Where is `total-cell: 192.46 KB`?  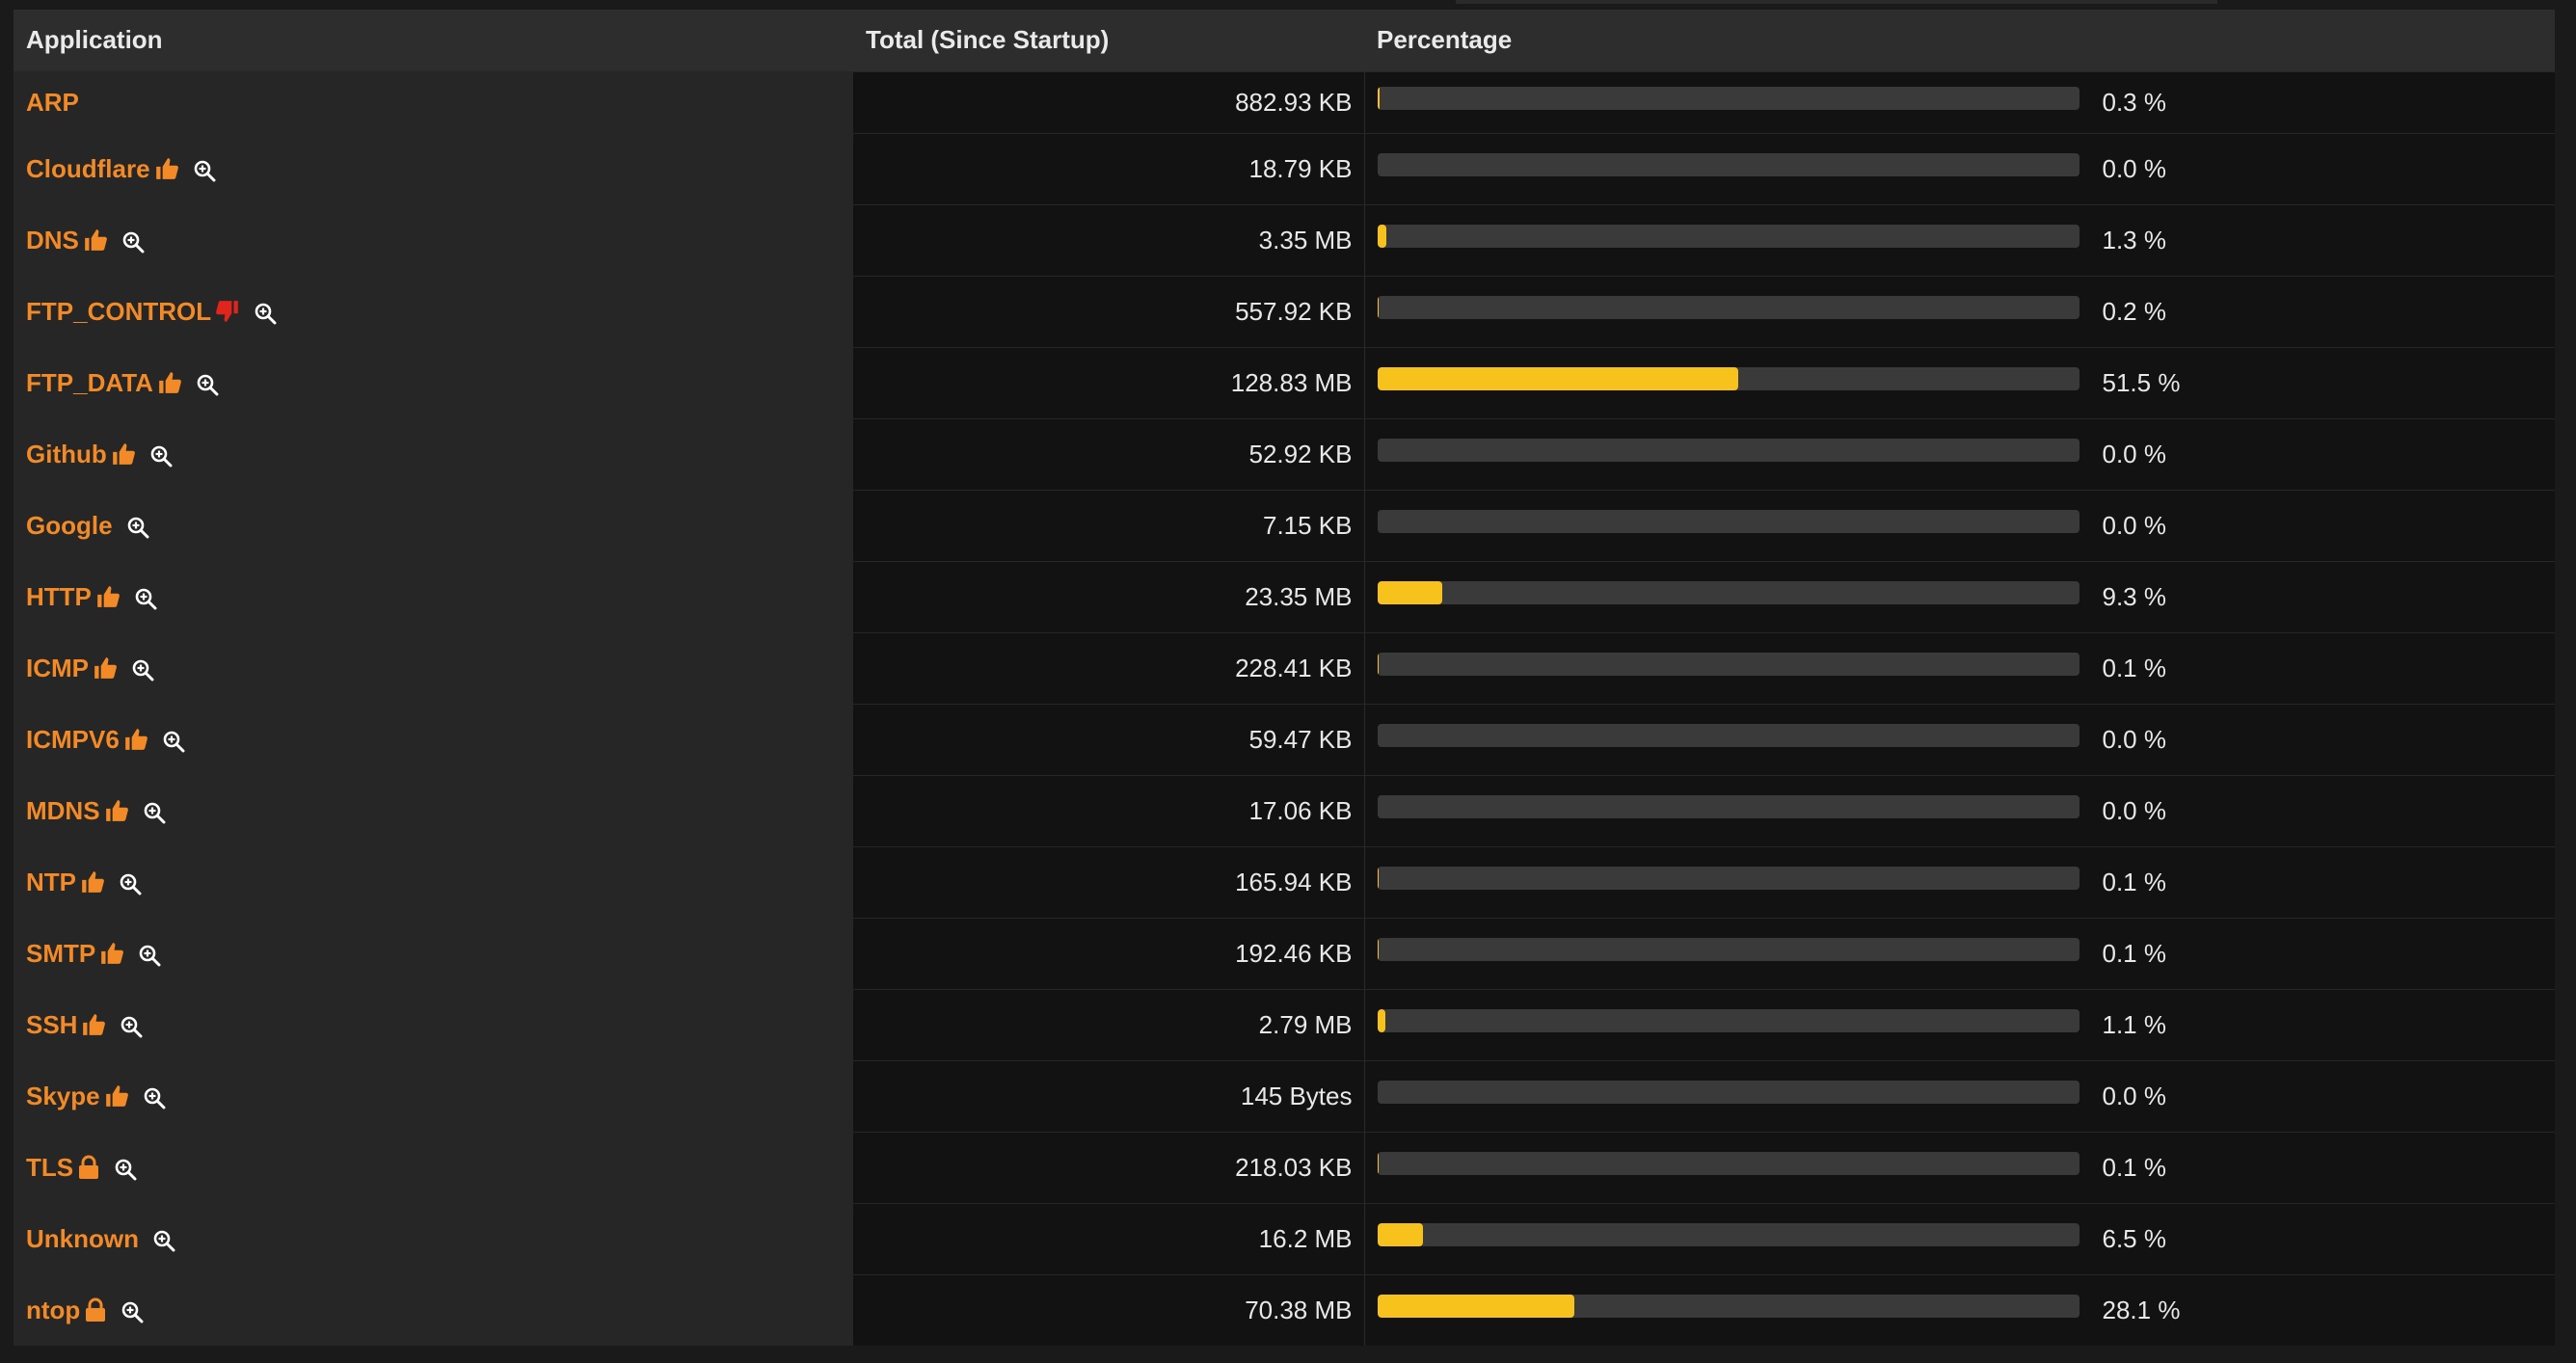
total-cell: 192.46 KB is located at coordinates (1109, 953).